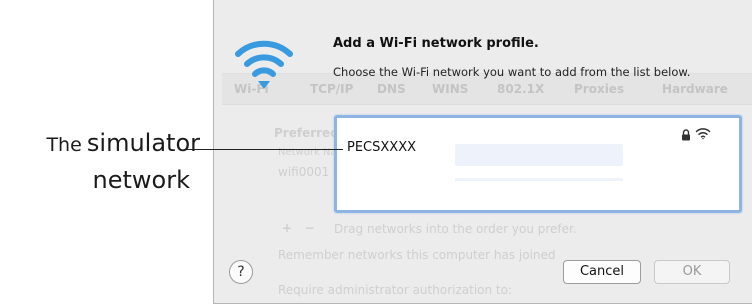  I want to click on network-row: PECSXXXX, so click(538, 136).